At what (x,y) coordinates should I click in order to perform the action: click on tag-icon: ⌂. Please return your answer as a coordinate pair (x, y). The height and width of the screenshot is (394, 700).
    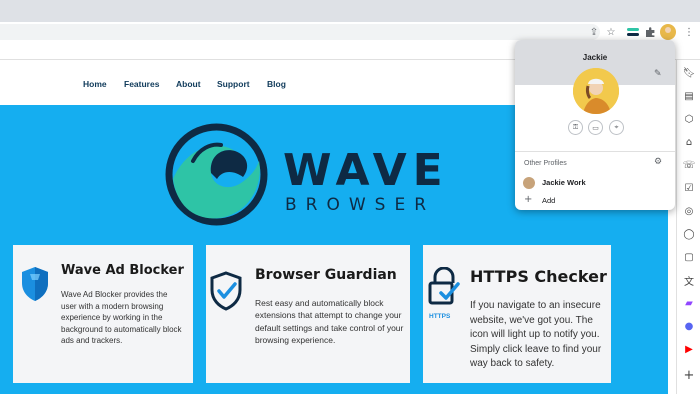
    Looking at the image, I should click on (689, 142).